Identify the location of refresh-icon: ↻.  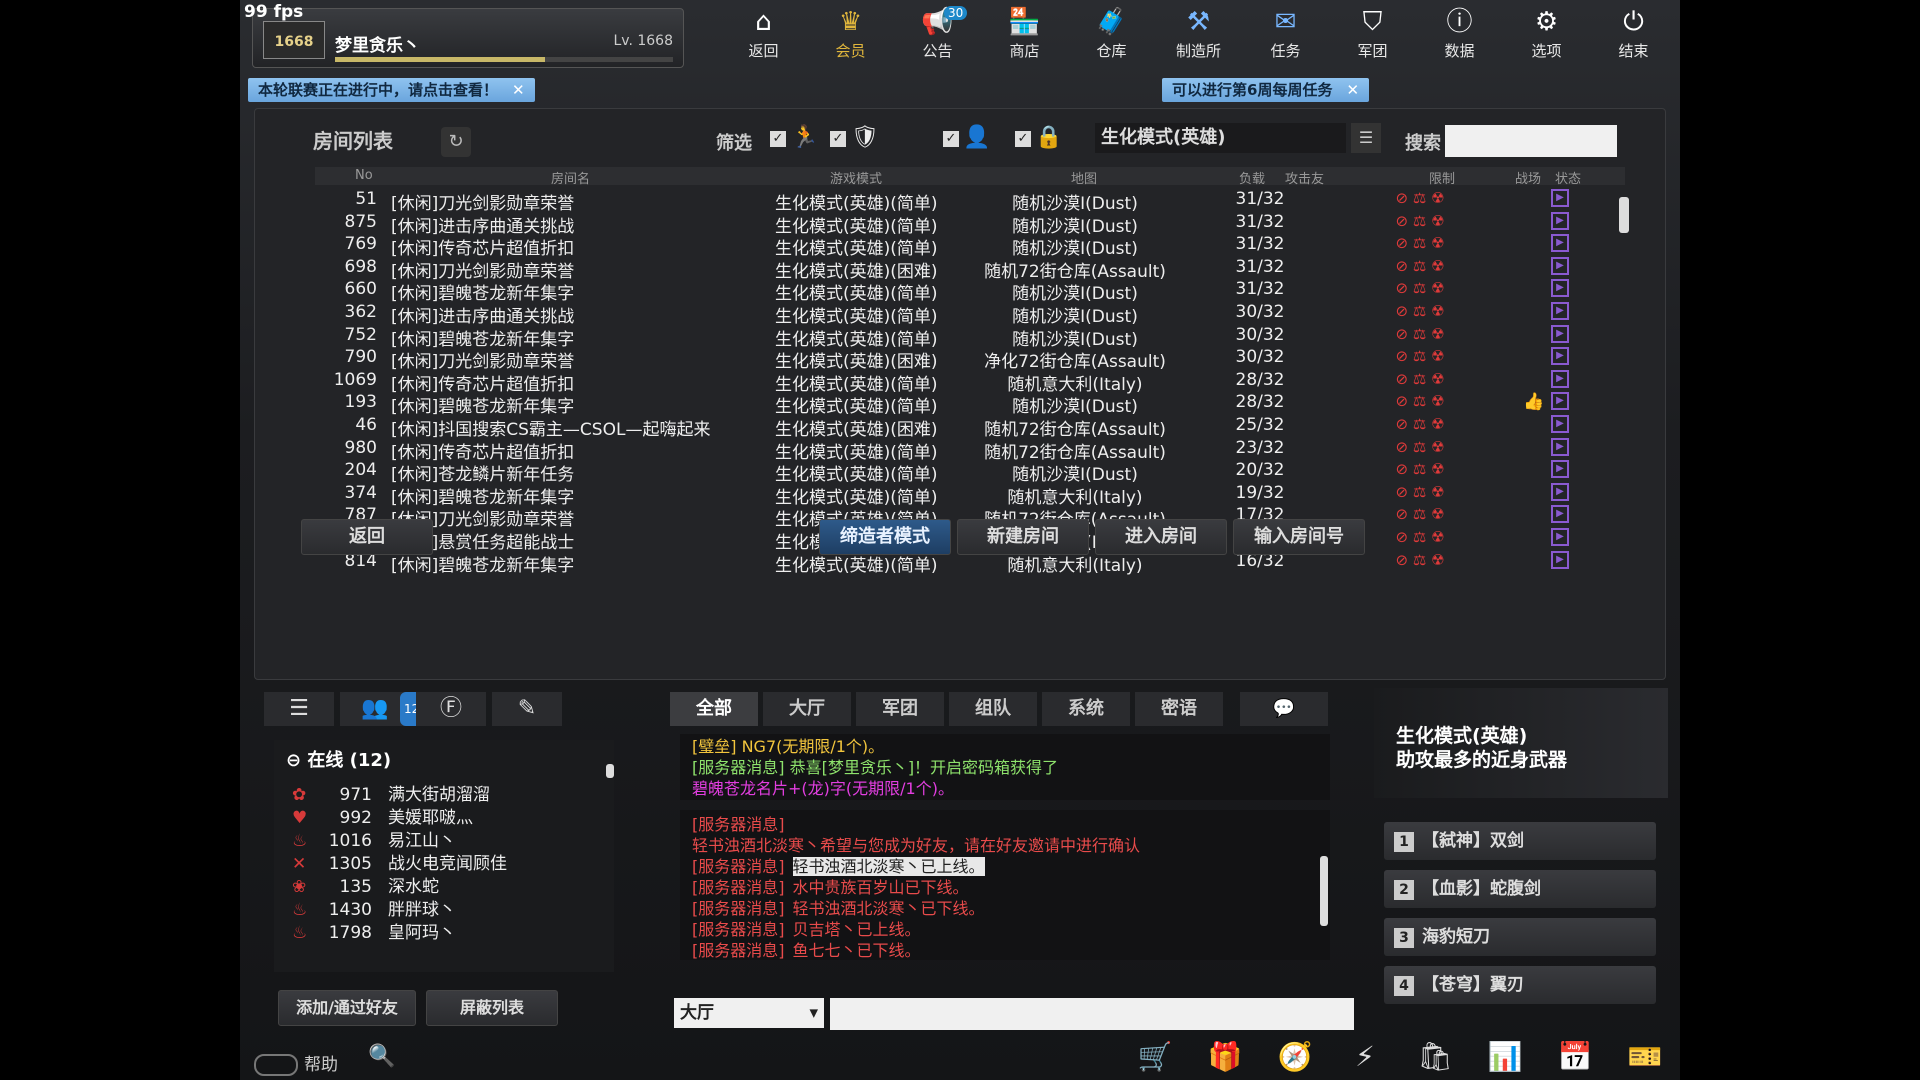
(456, 142).